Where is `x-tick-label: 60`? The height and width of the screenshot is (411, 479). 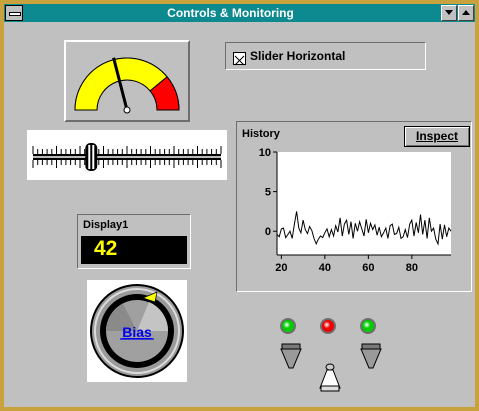 x-tick-label: 60 is located at coordinates (368, 268).